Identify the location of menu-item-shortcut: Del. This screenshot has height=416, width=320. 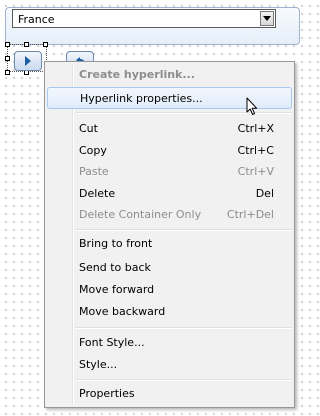
(264, 193).